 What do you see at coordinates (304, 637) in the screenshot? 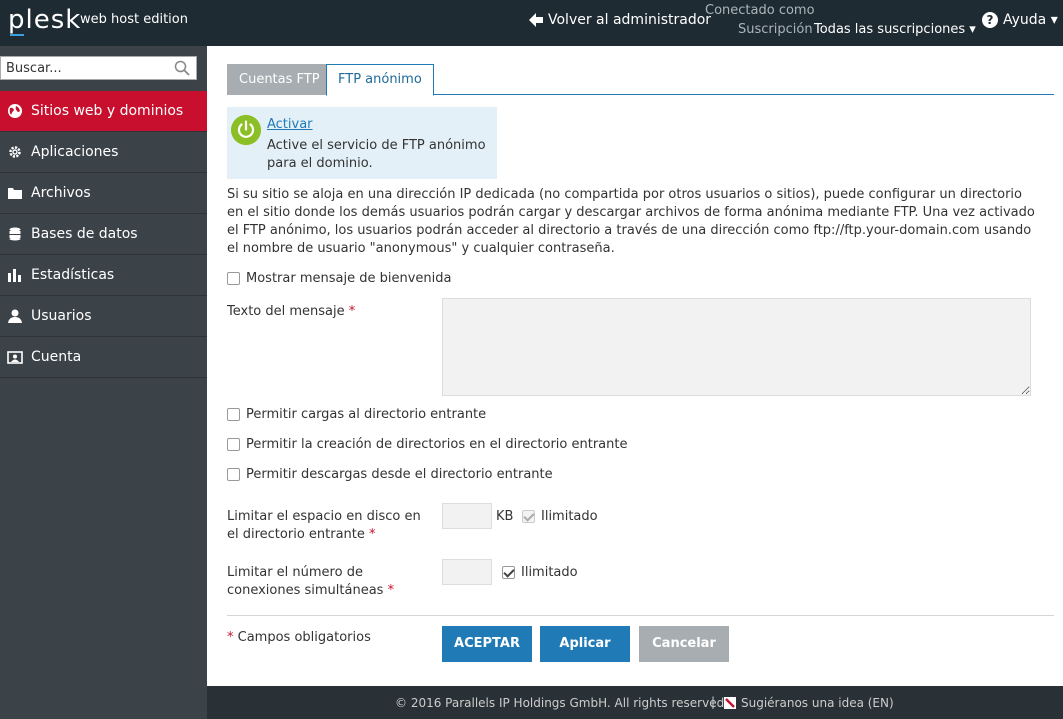
I see `required-fields-label: Campos obligatorios` at bounding box center [304, 637].